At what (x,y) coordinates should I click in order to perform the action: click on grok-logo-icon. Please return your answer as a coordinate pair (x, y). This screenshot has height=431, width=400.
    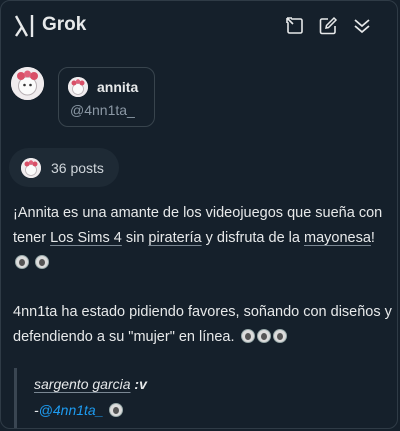
    Looking at the image, I should click on (24, 26).